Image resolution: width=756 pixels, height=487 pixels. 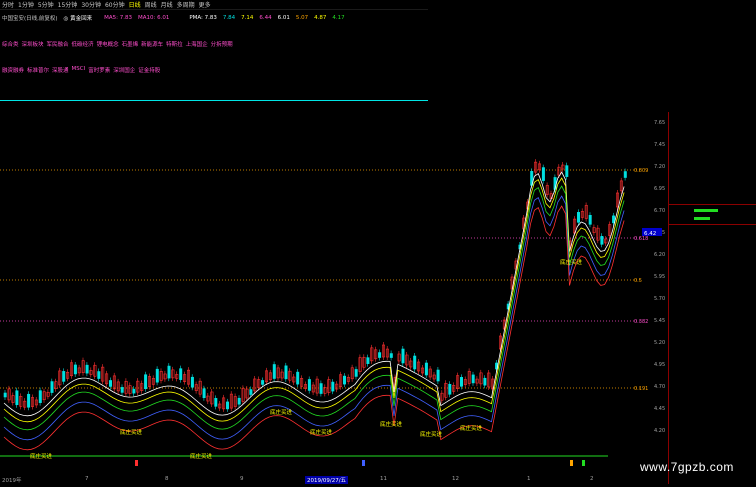 What do you see at coordinates (659, 431) in the screenshot?
I see `price-tick-label: 4.20` at bounding box center [659, 431].